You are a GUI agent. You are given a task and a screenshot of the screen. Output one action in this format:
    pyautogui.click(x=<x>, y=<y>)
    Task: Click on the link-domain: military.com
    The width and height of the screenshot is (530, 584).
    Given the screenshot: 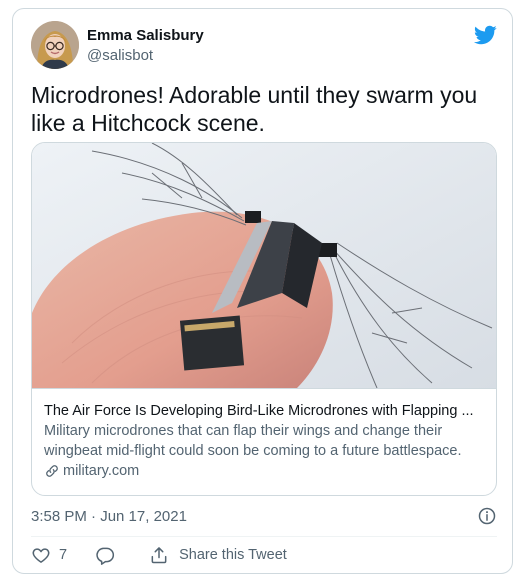 What is the action you would take?
    pyautogui.click(x=101, y=471)
    